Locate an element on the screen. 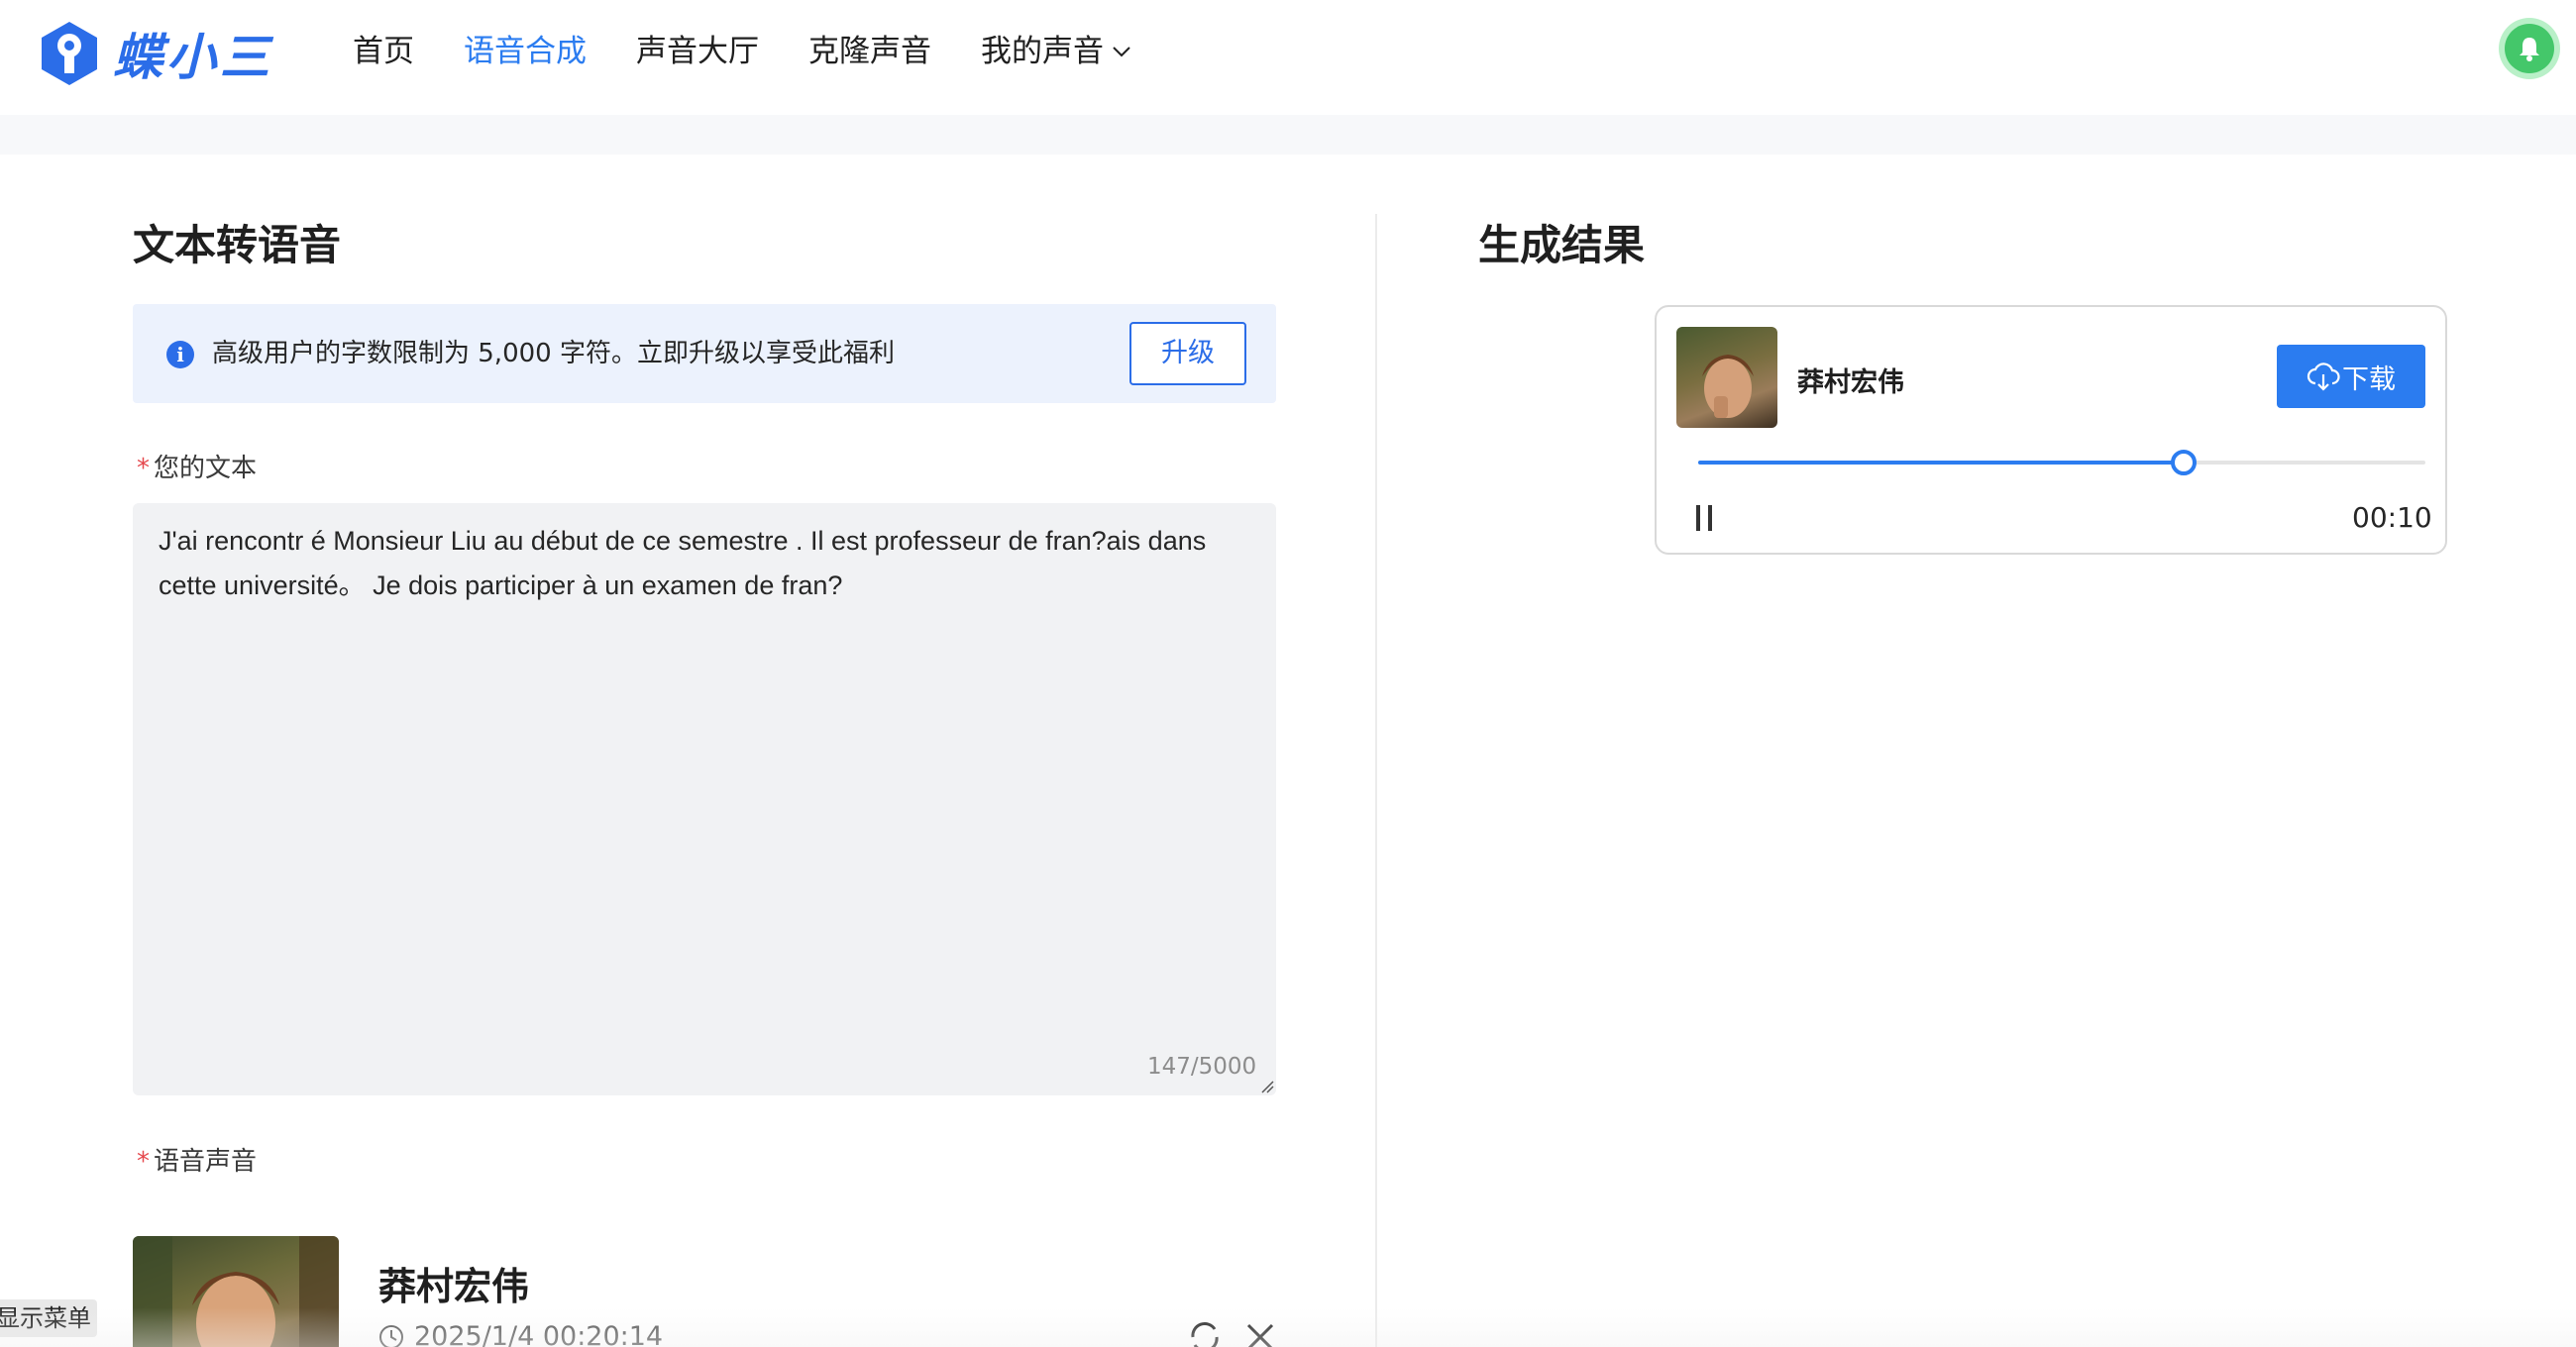 The image size is (2576, 1347). result-voice-avatar is located at coordinates (1726, 377).